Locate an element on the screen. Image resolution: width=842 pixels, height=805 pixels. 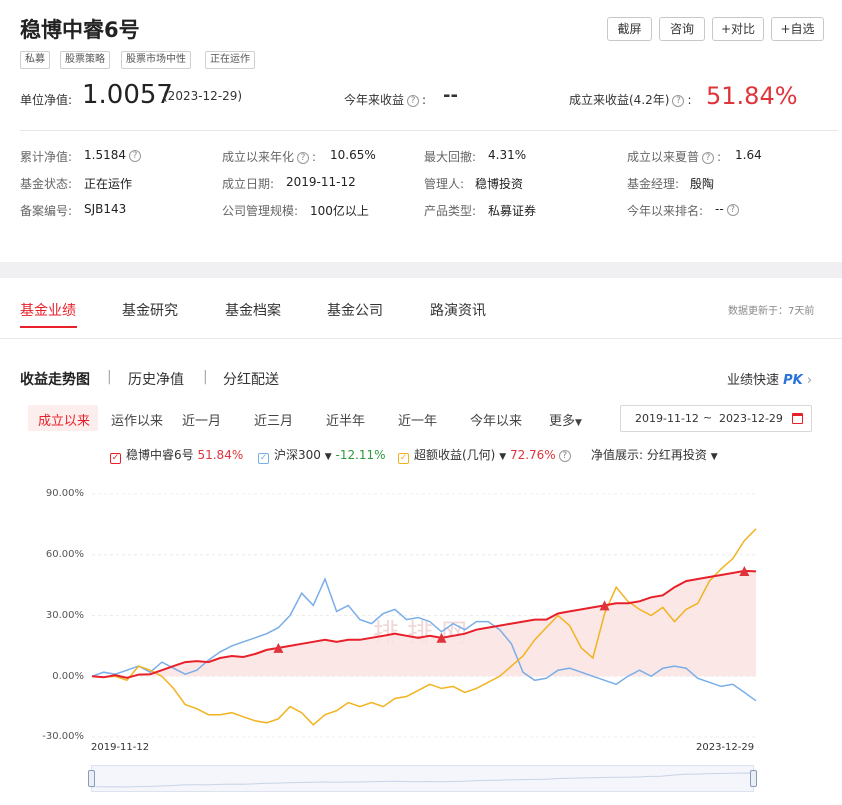
ytd-return-value: -- is located at coordinates (450, 95).